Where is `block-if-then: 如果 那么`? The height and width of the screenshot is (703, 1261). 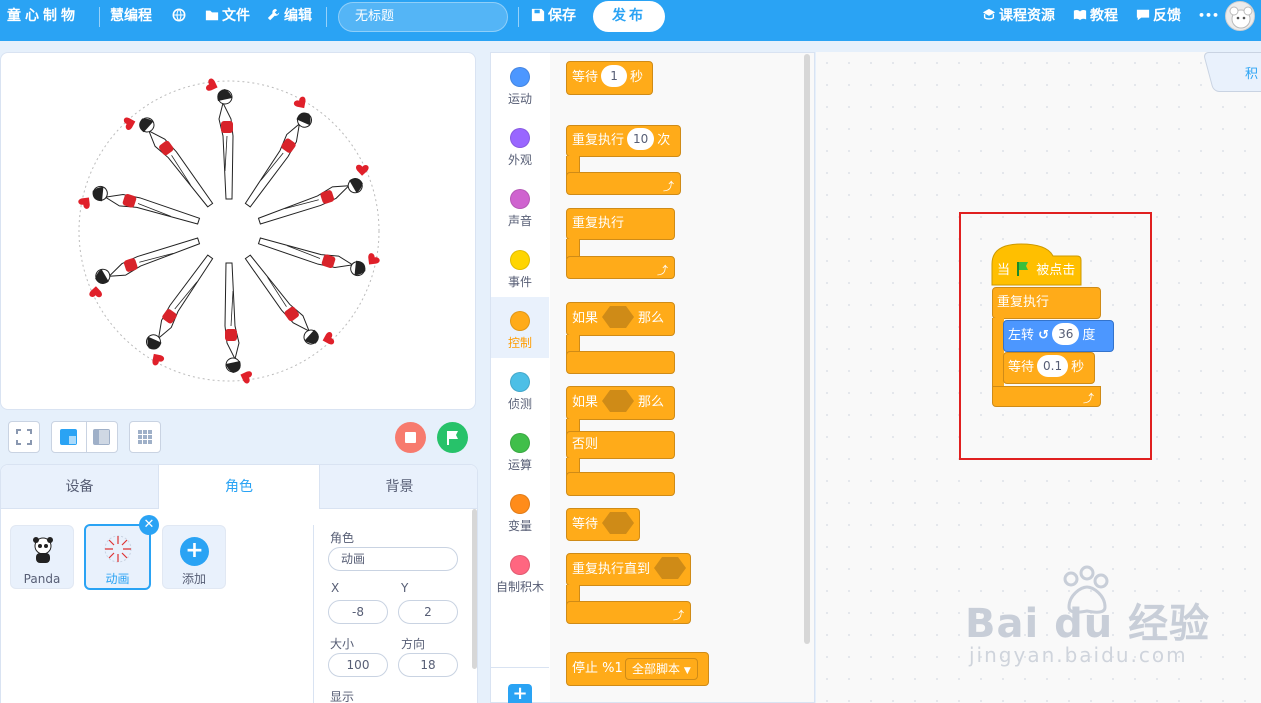 block-if-then: 如果 那么 is located at coordinates (620, 319).